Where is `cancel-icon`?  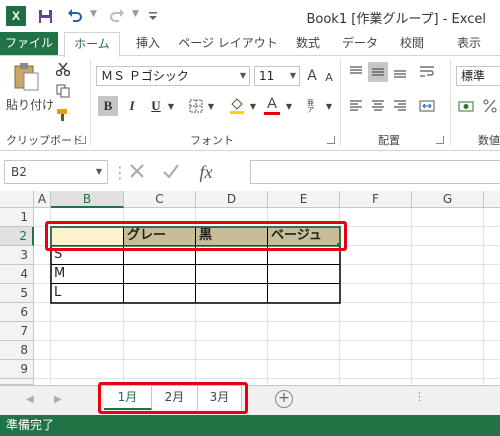 cancel-icon is located at coordinates (137, 172).